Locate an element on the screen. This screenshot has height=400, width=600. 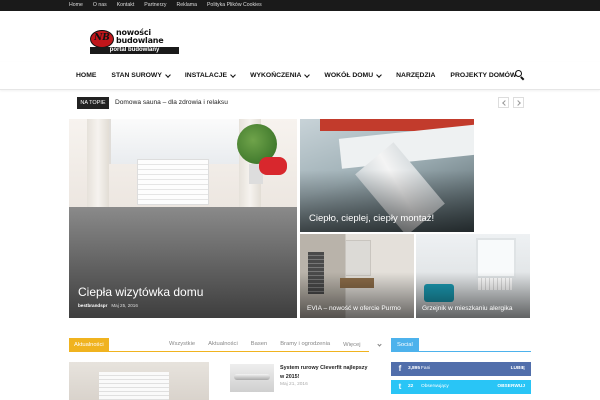
chevron-right-icon is located at coordinates (518, 103).